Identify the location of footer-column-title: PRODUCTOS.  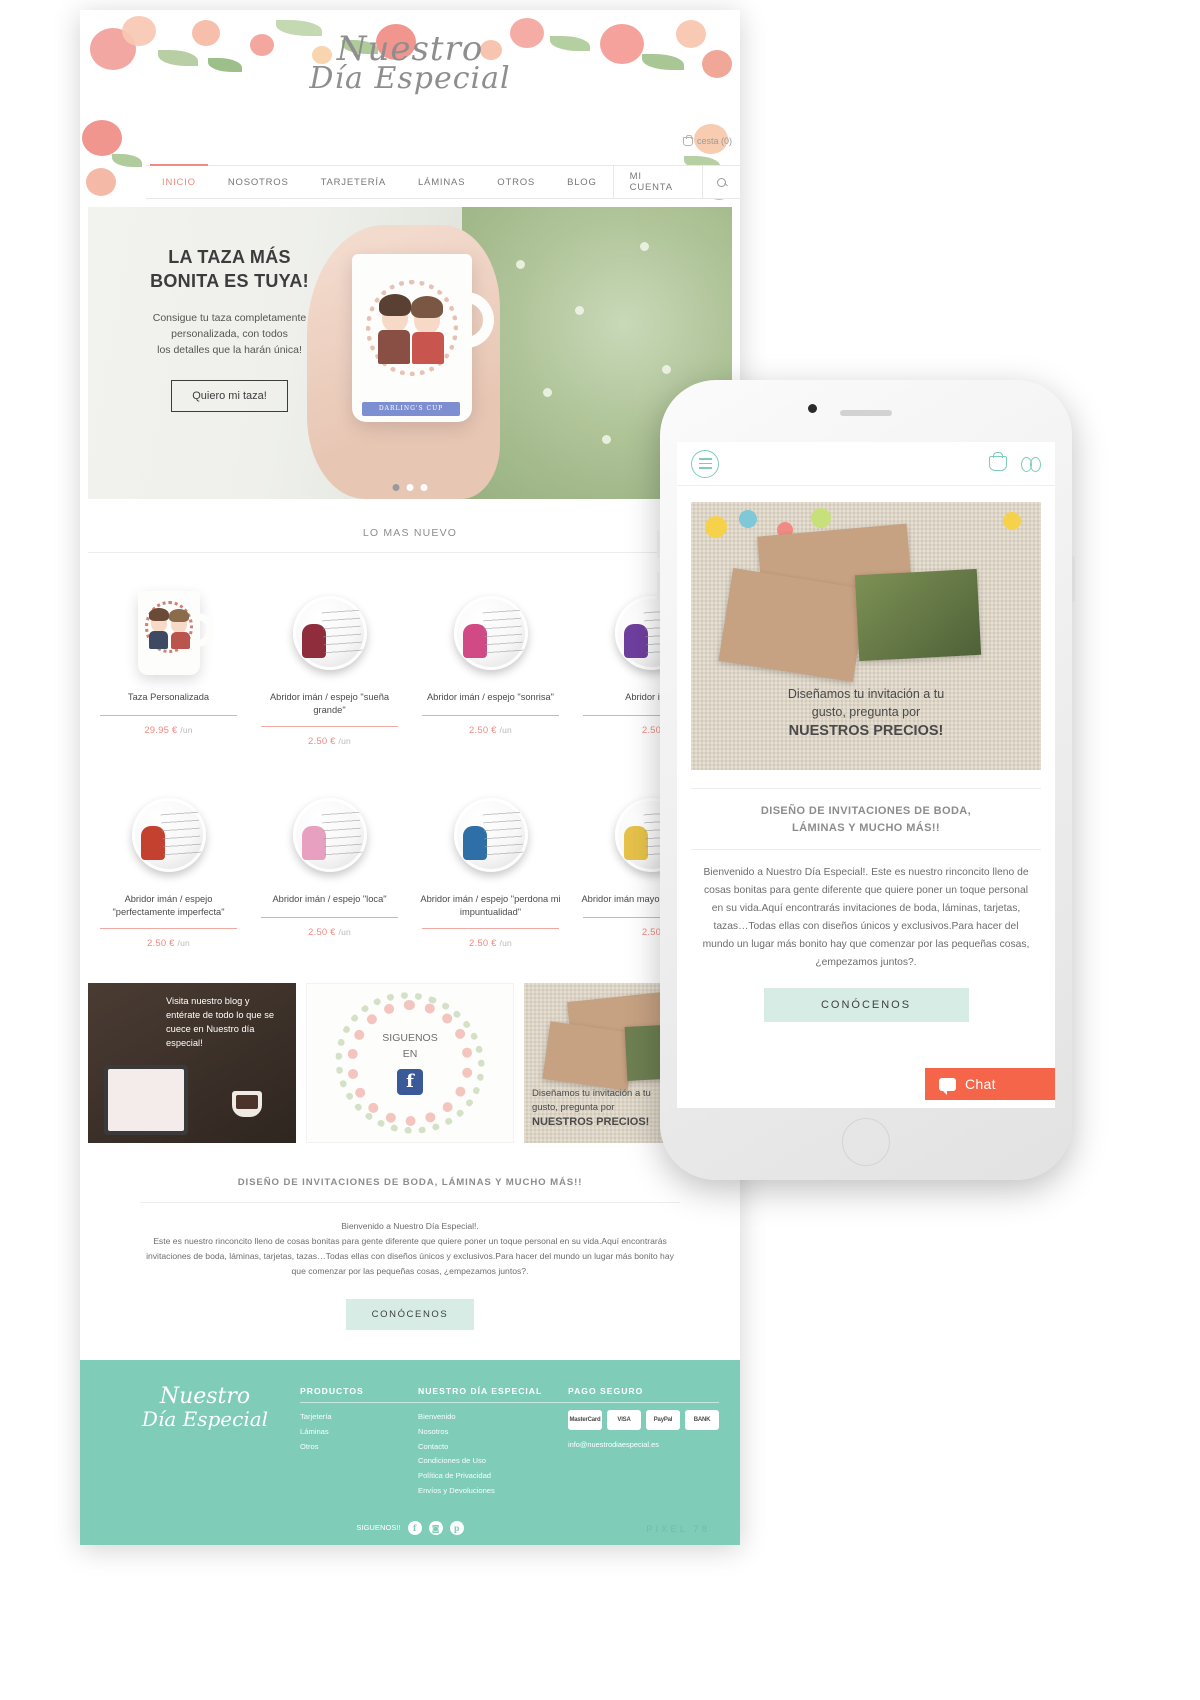
(359, 1394).